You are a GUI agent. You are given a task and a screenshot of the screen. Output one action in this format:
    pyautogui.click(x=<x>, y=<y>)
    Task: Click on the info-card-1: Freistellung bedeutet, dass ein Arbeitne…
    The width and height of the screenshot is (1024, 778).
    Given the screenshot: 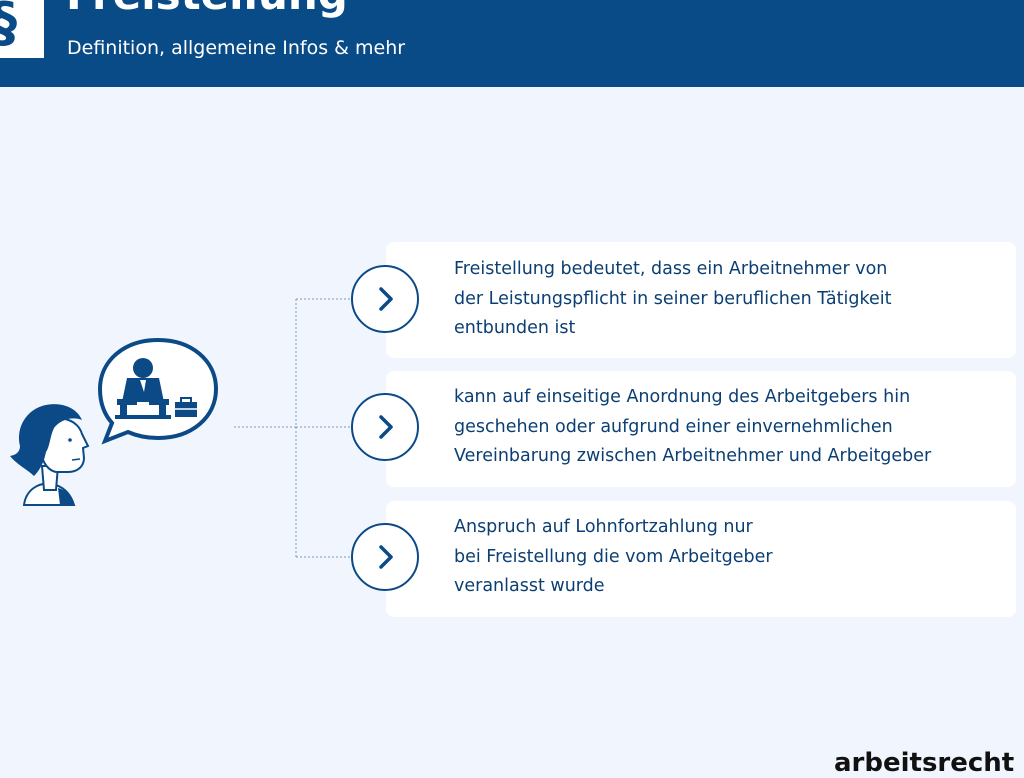 What is the action you would take?
    pyautogui.click(x=701, y=300)
    